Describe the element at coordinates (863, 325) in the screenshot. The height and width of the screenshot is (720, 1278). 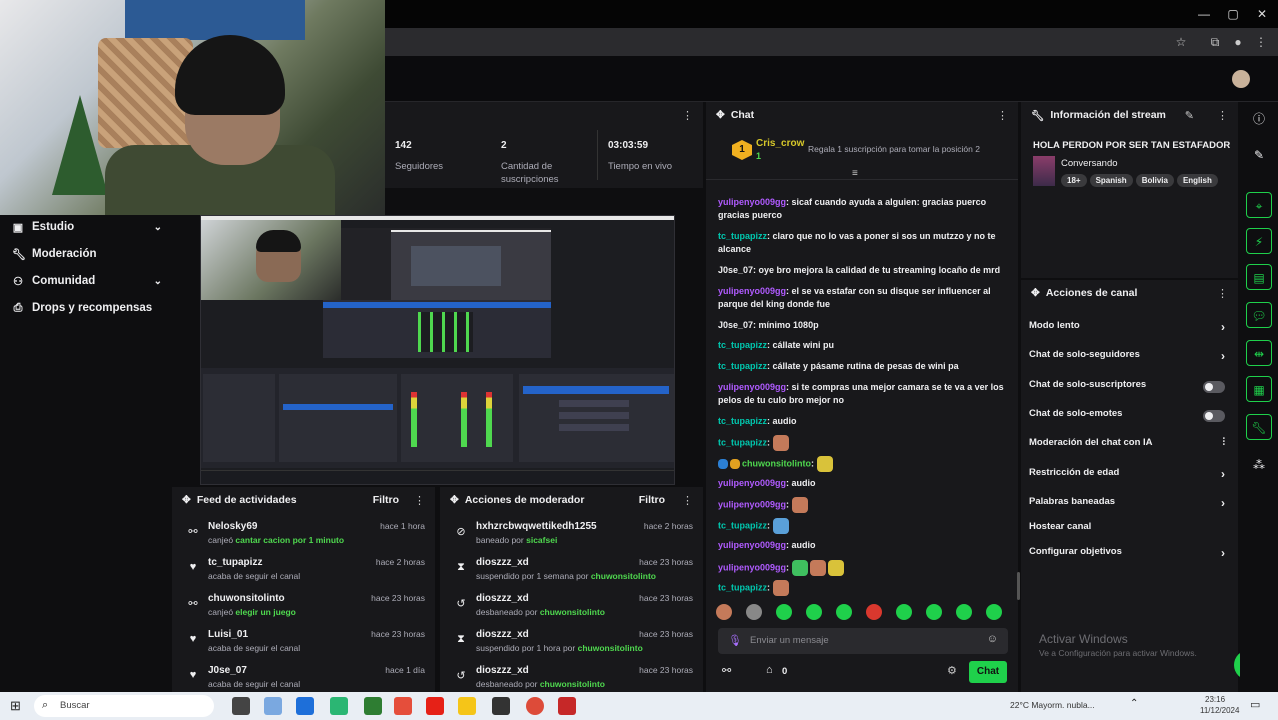
I see `chat-message: J0se_07: mínimo 1080p` at that location.